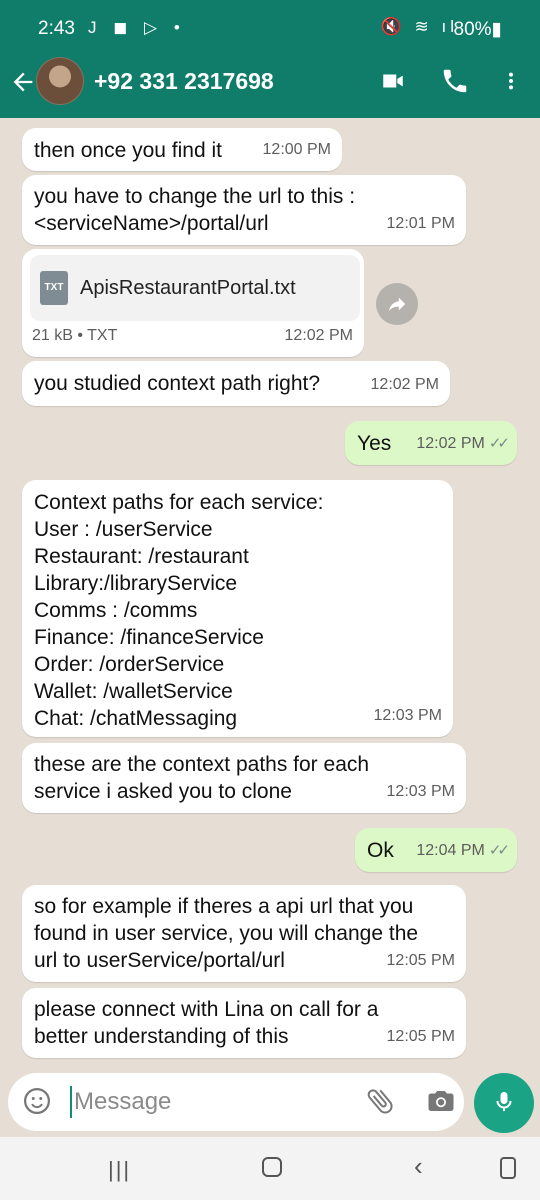 This screenshot has height=1200, width=540. I want to click on message-bubble: you studied context path right? 12:02 PM, so click(236, 383).